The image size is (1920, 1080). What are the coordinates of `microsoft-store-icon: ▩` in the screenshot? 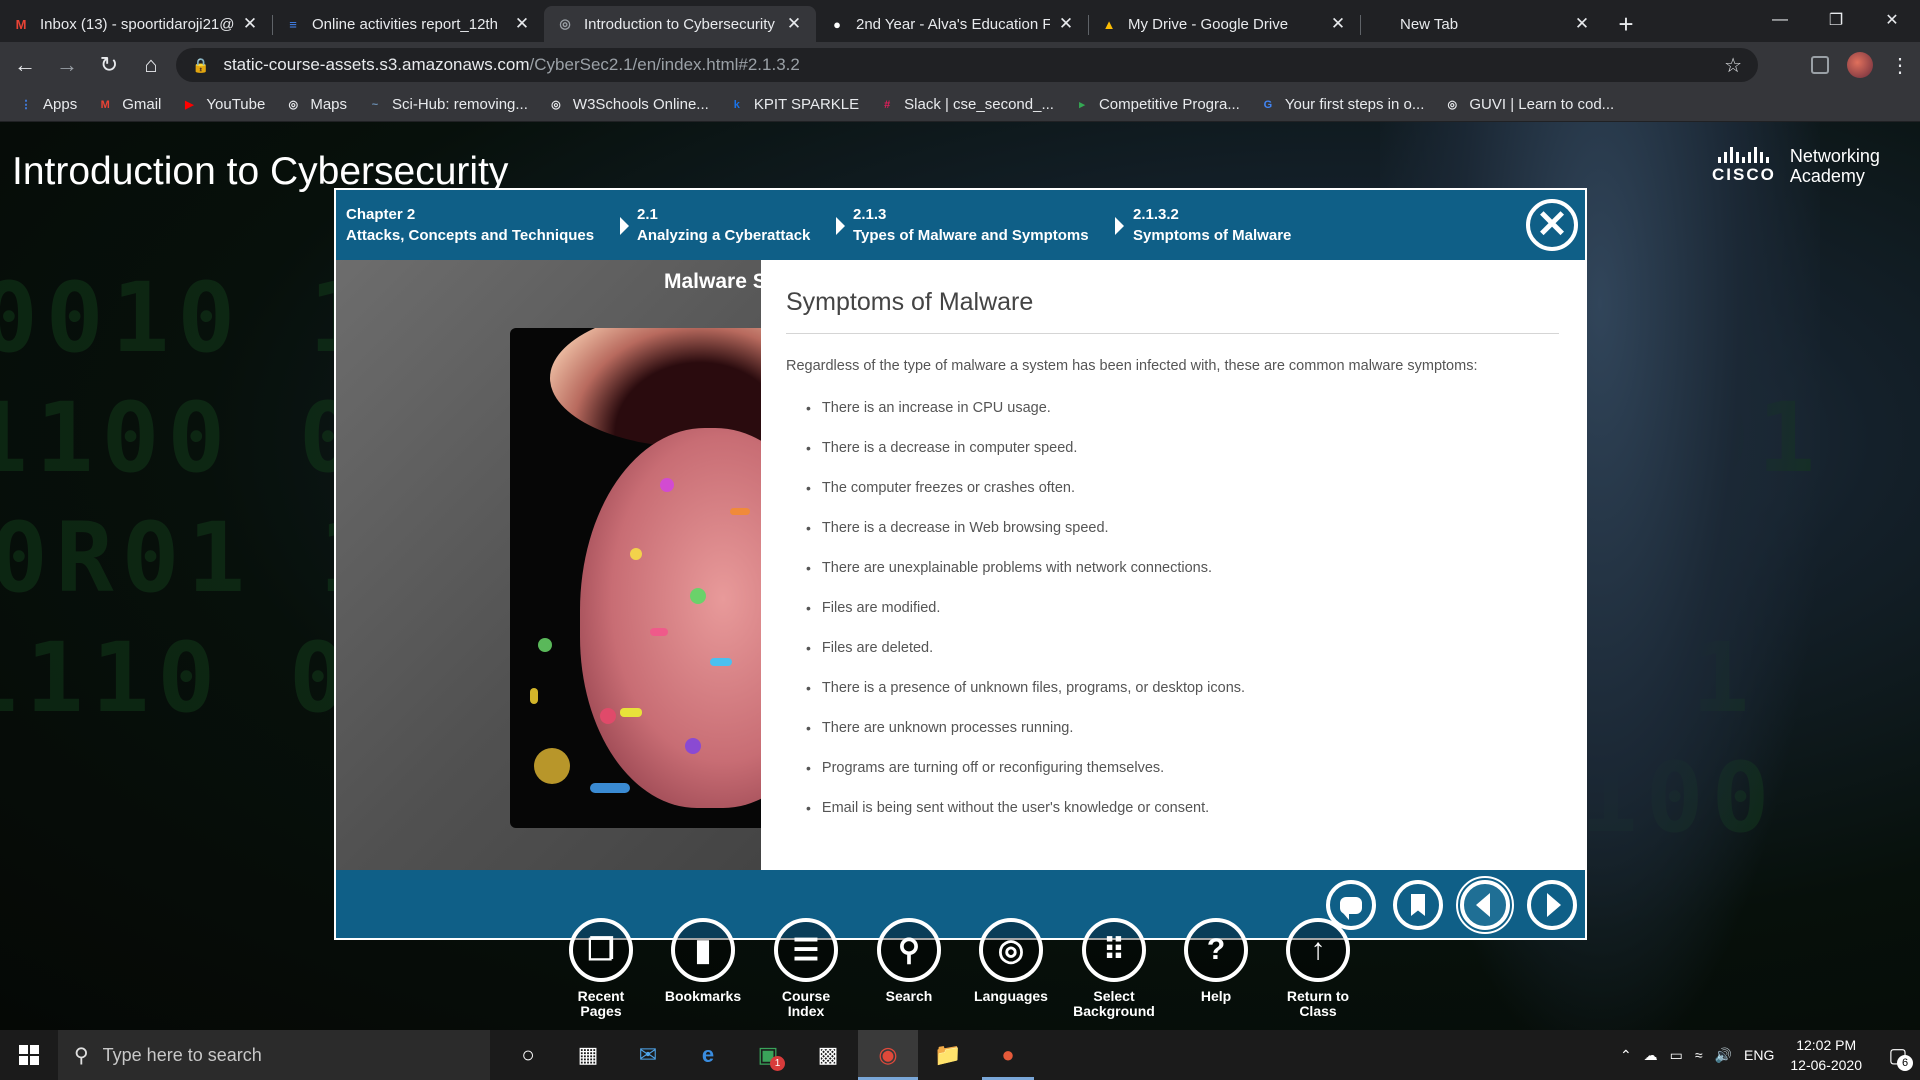 It's located at (828, 1055).